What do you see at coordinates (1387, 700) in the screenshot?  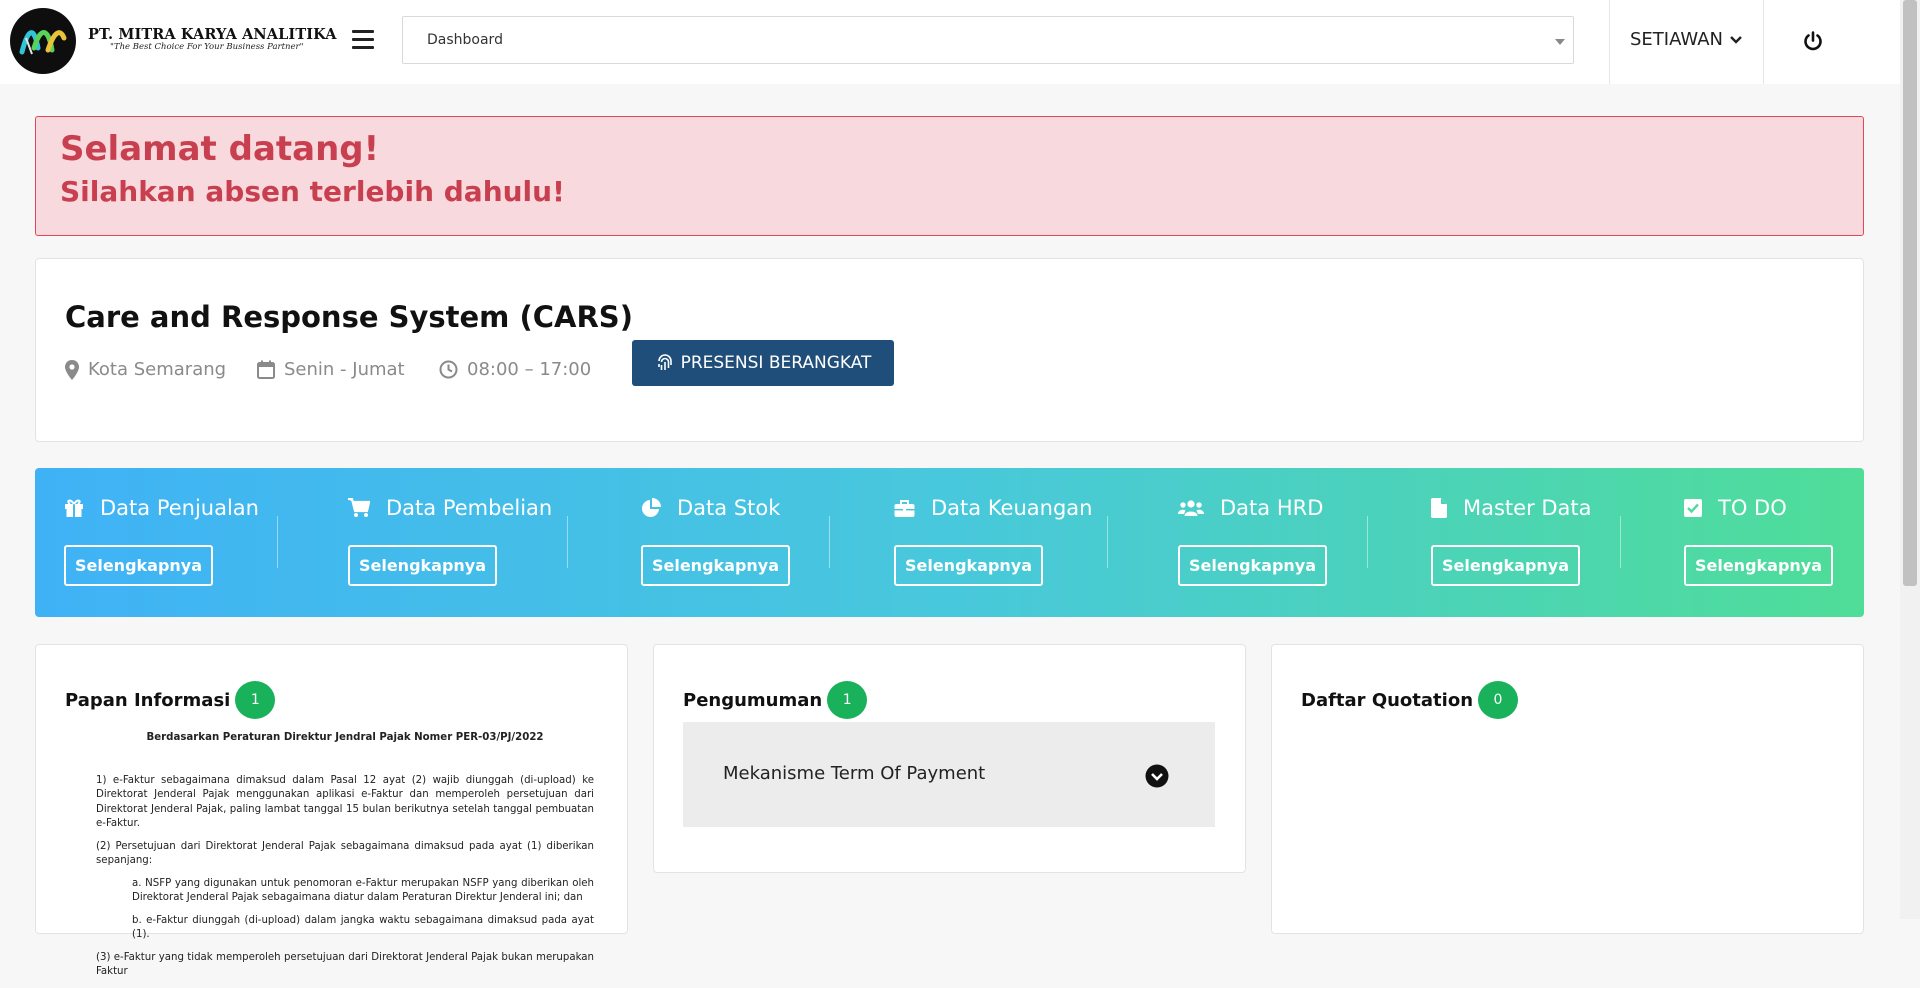 I see `card-title: Daftar Quotation` at bounding box center [1387, 700].